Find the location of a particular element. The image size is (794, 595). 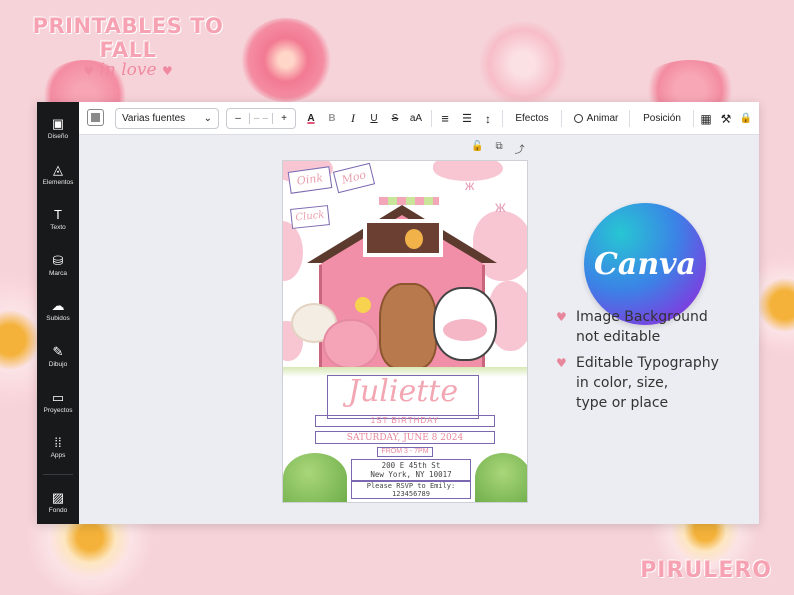

page-actions: 🔓 ⧉ ⤴ is located at coordinates (498, 148).